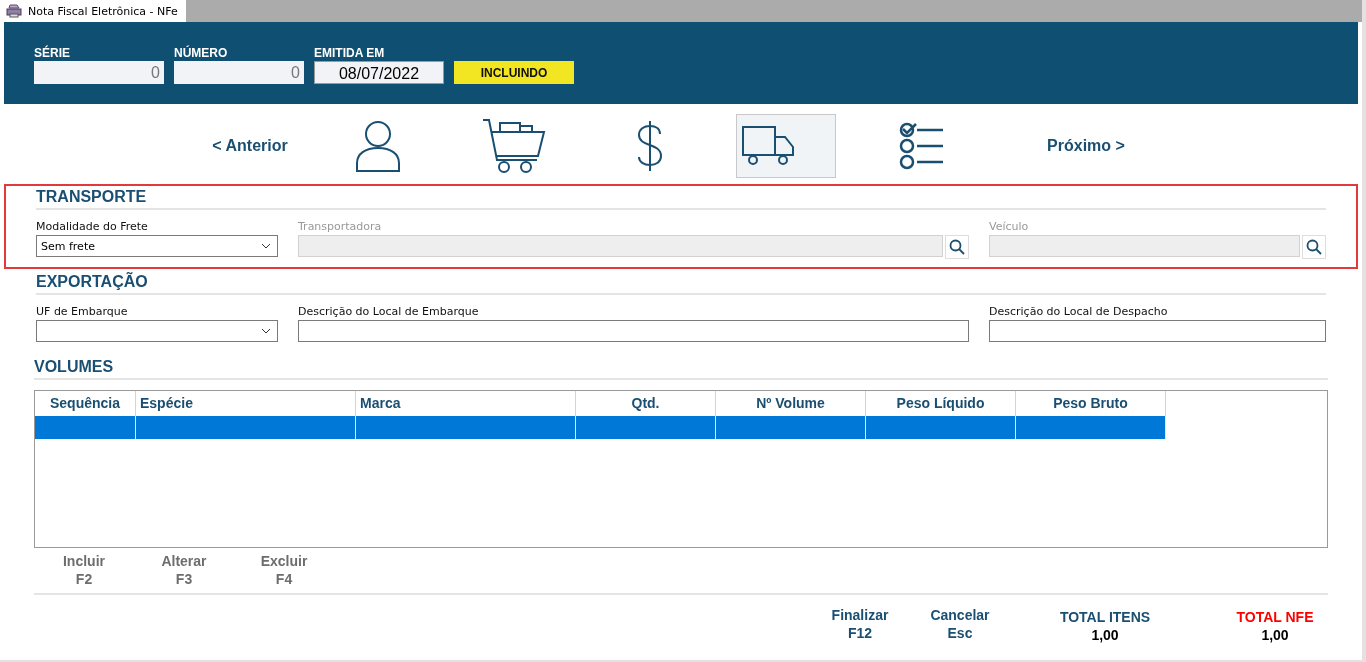 The width and height of the screenshot is (1366, 662). What do you see at coordinates (340, 226) in the screenshot?
I see `field-label: Transportadora` at bounding box center [340, 226].